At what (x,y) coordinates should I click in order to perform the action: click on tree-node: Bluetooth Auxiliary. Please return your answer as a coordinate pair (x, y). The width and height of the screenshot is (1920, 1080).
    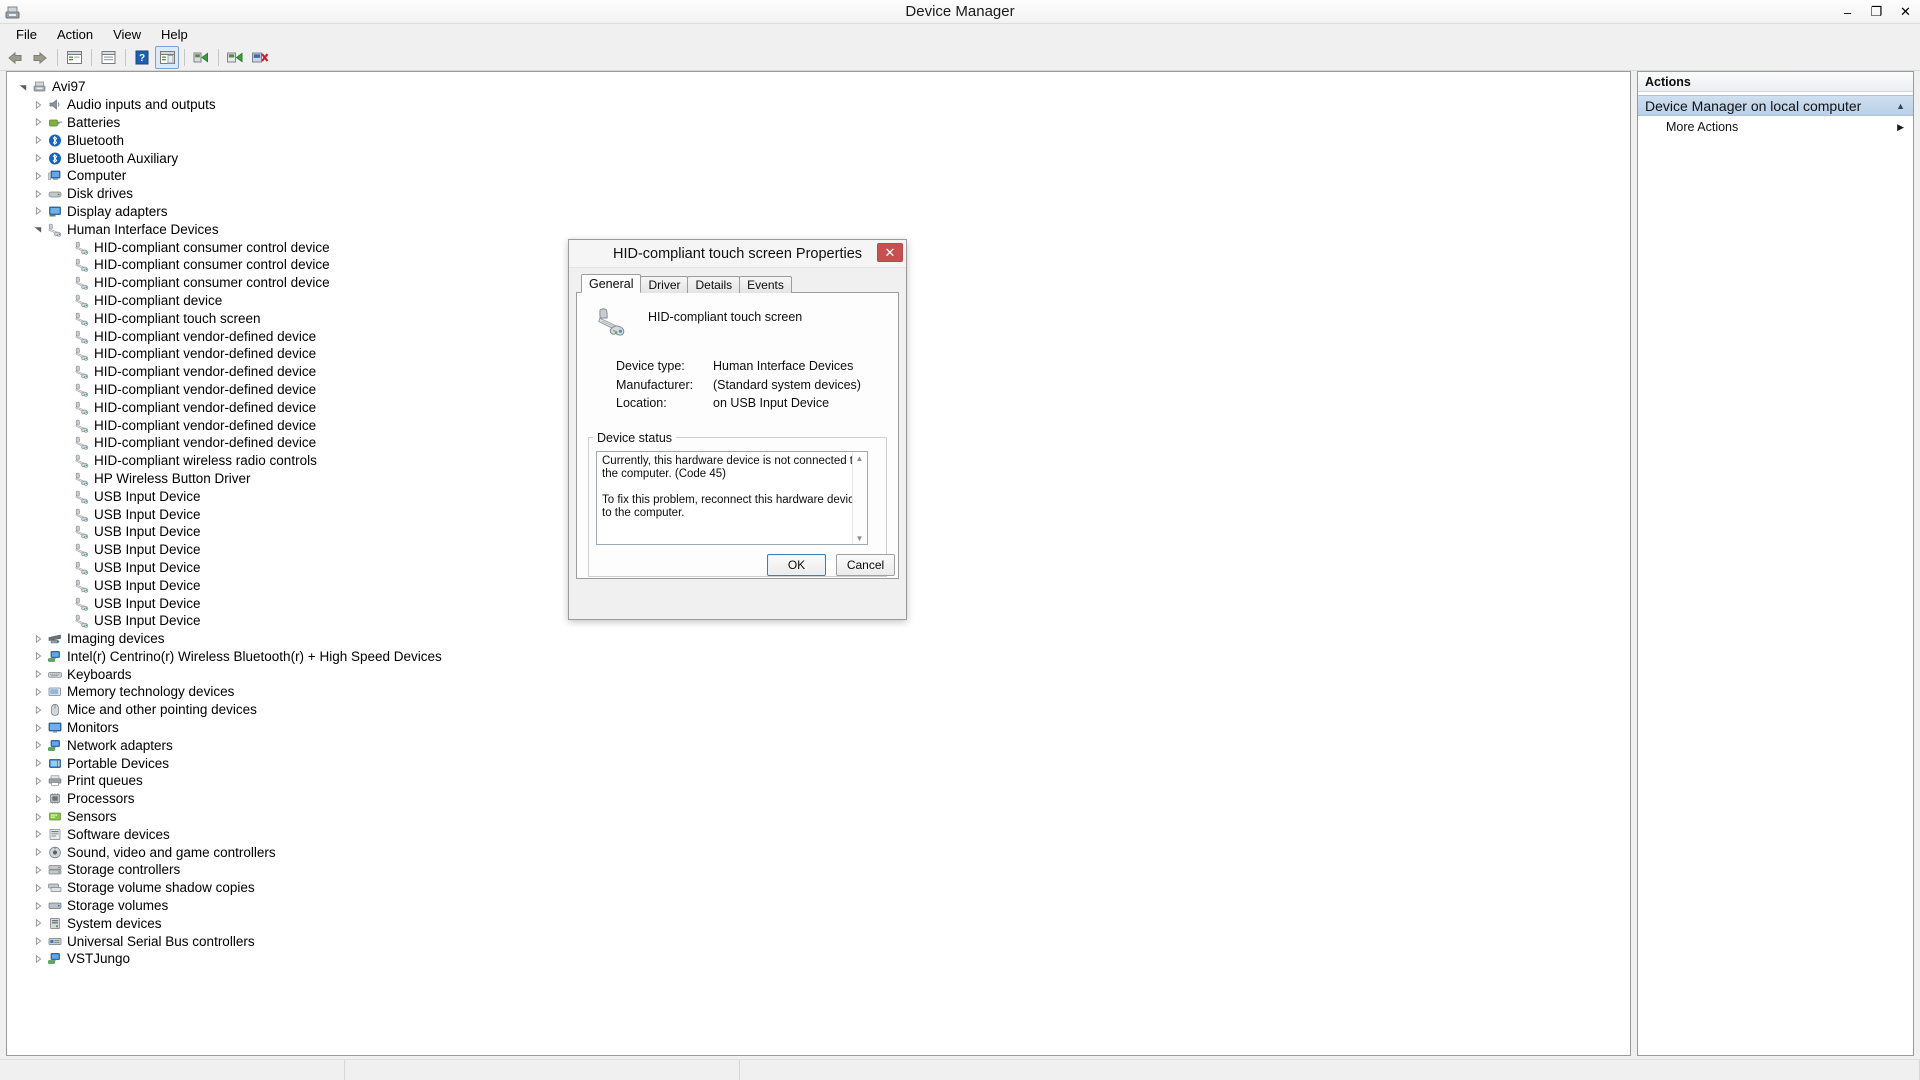
    Looking at the image, I should click on (820, 158).